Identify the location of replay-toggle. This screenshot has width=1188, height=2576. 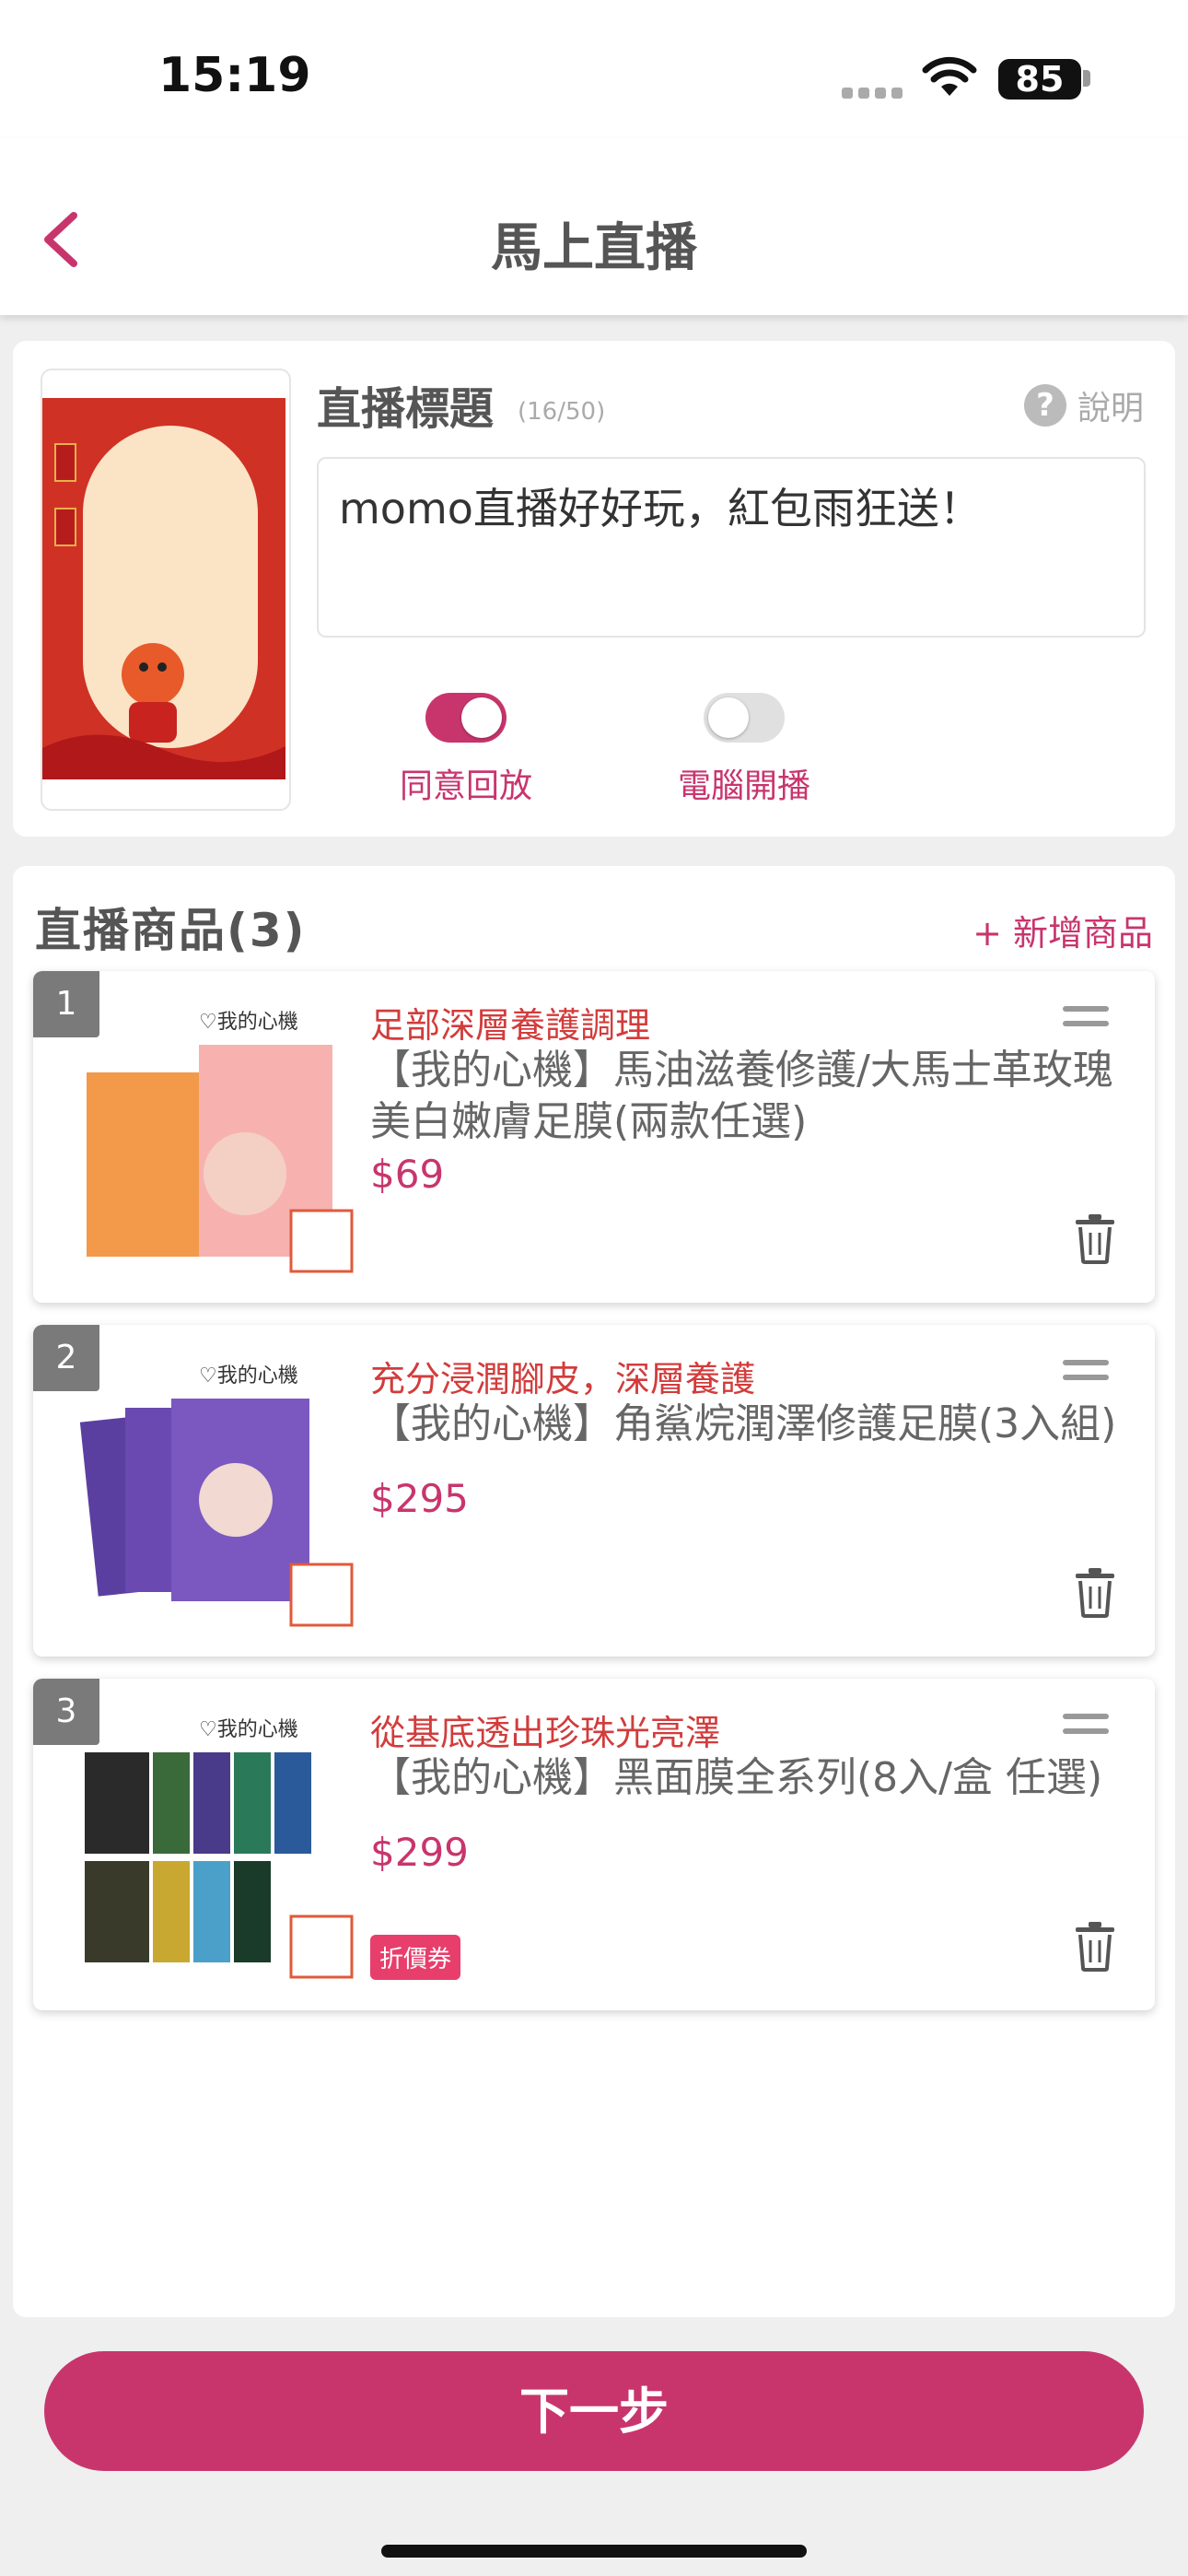
(466, 718).